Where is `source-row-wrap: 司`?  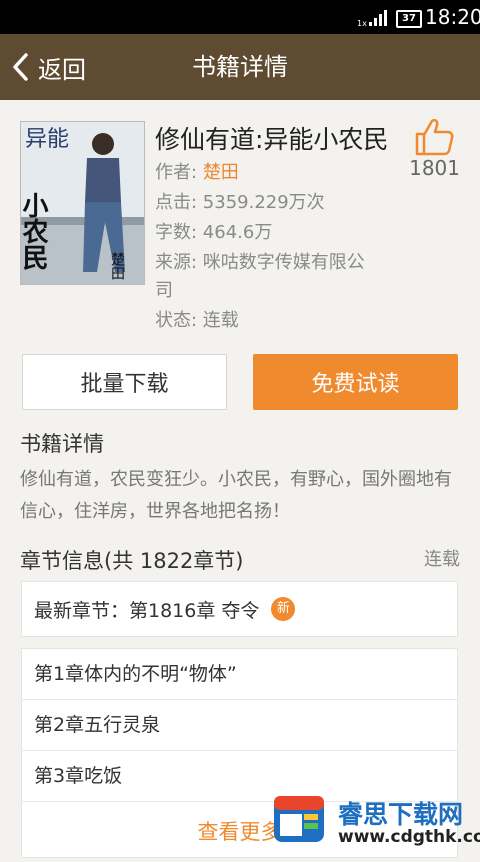 source-row-wrap: 司 is located at coordinates (164, 290).